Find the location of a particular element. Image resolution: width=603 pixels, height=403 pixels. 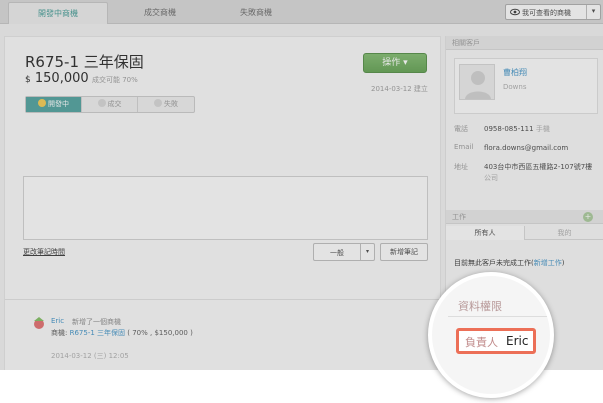

deal-amount: $ 150,000 is located at coordinates (57, 78).